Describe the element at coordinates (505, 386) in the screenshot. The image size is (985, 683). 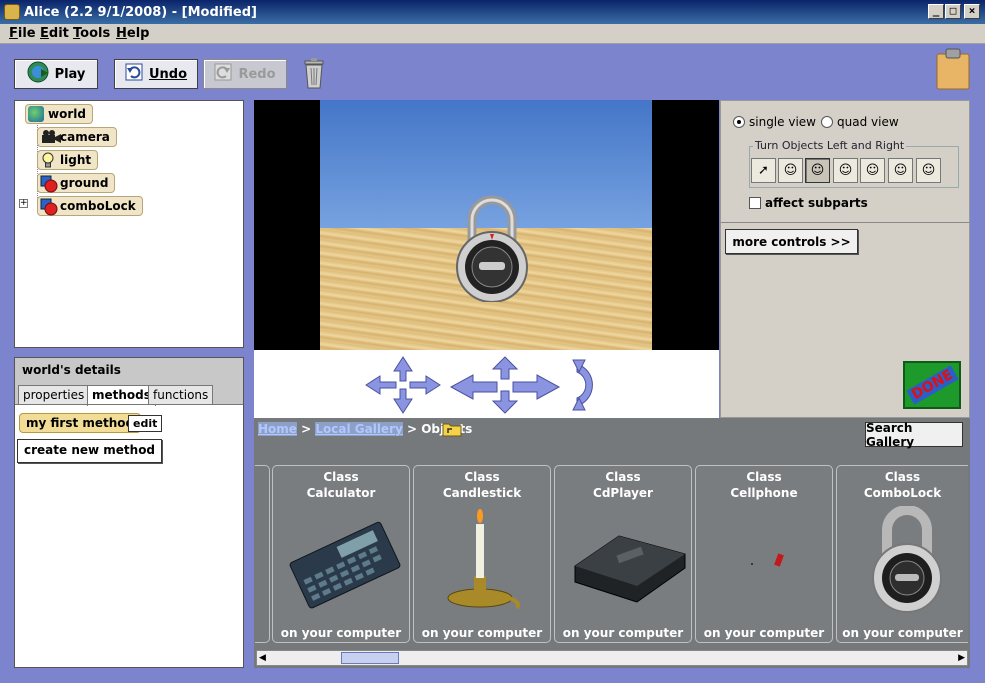
I see `tilt-camera-arrows-icon` at that location.